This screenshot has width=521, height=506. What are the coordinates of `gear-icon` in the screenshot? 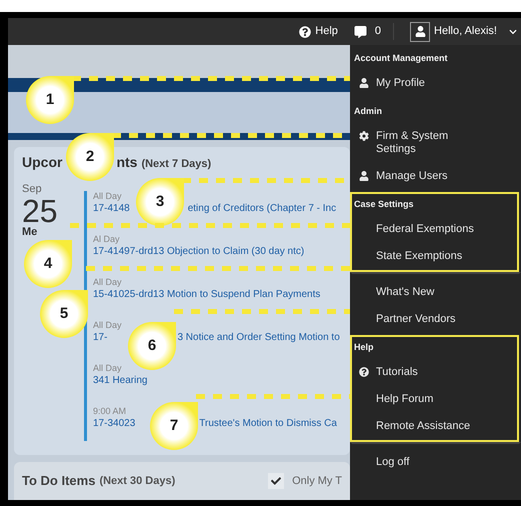 It's located at (364, 136).